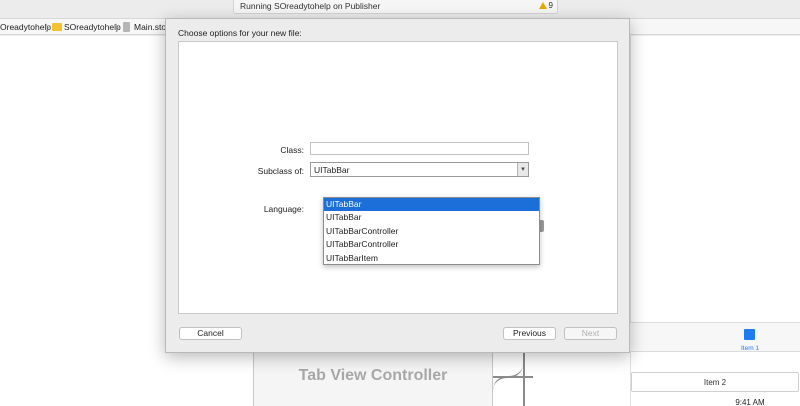 The width and height of the screenshot is (800, 406). What do you see at coordinates (92, 27) in the screenshot?
I see `breadcrumb-group: SOreadytohelp` at bounding box center [92, 27].